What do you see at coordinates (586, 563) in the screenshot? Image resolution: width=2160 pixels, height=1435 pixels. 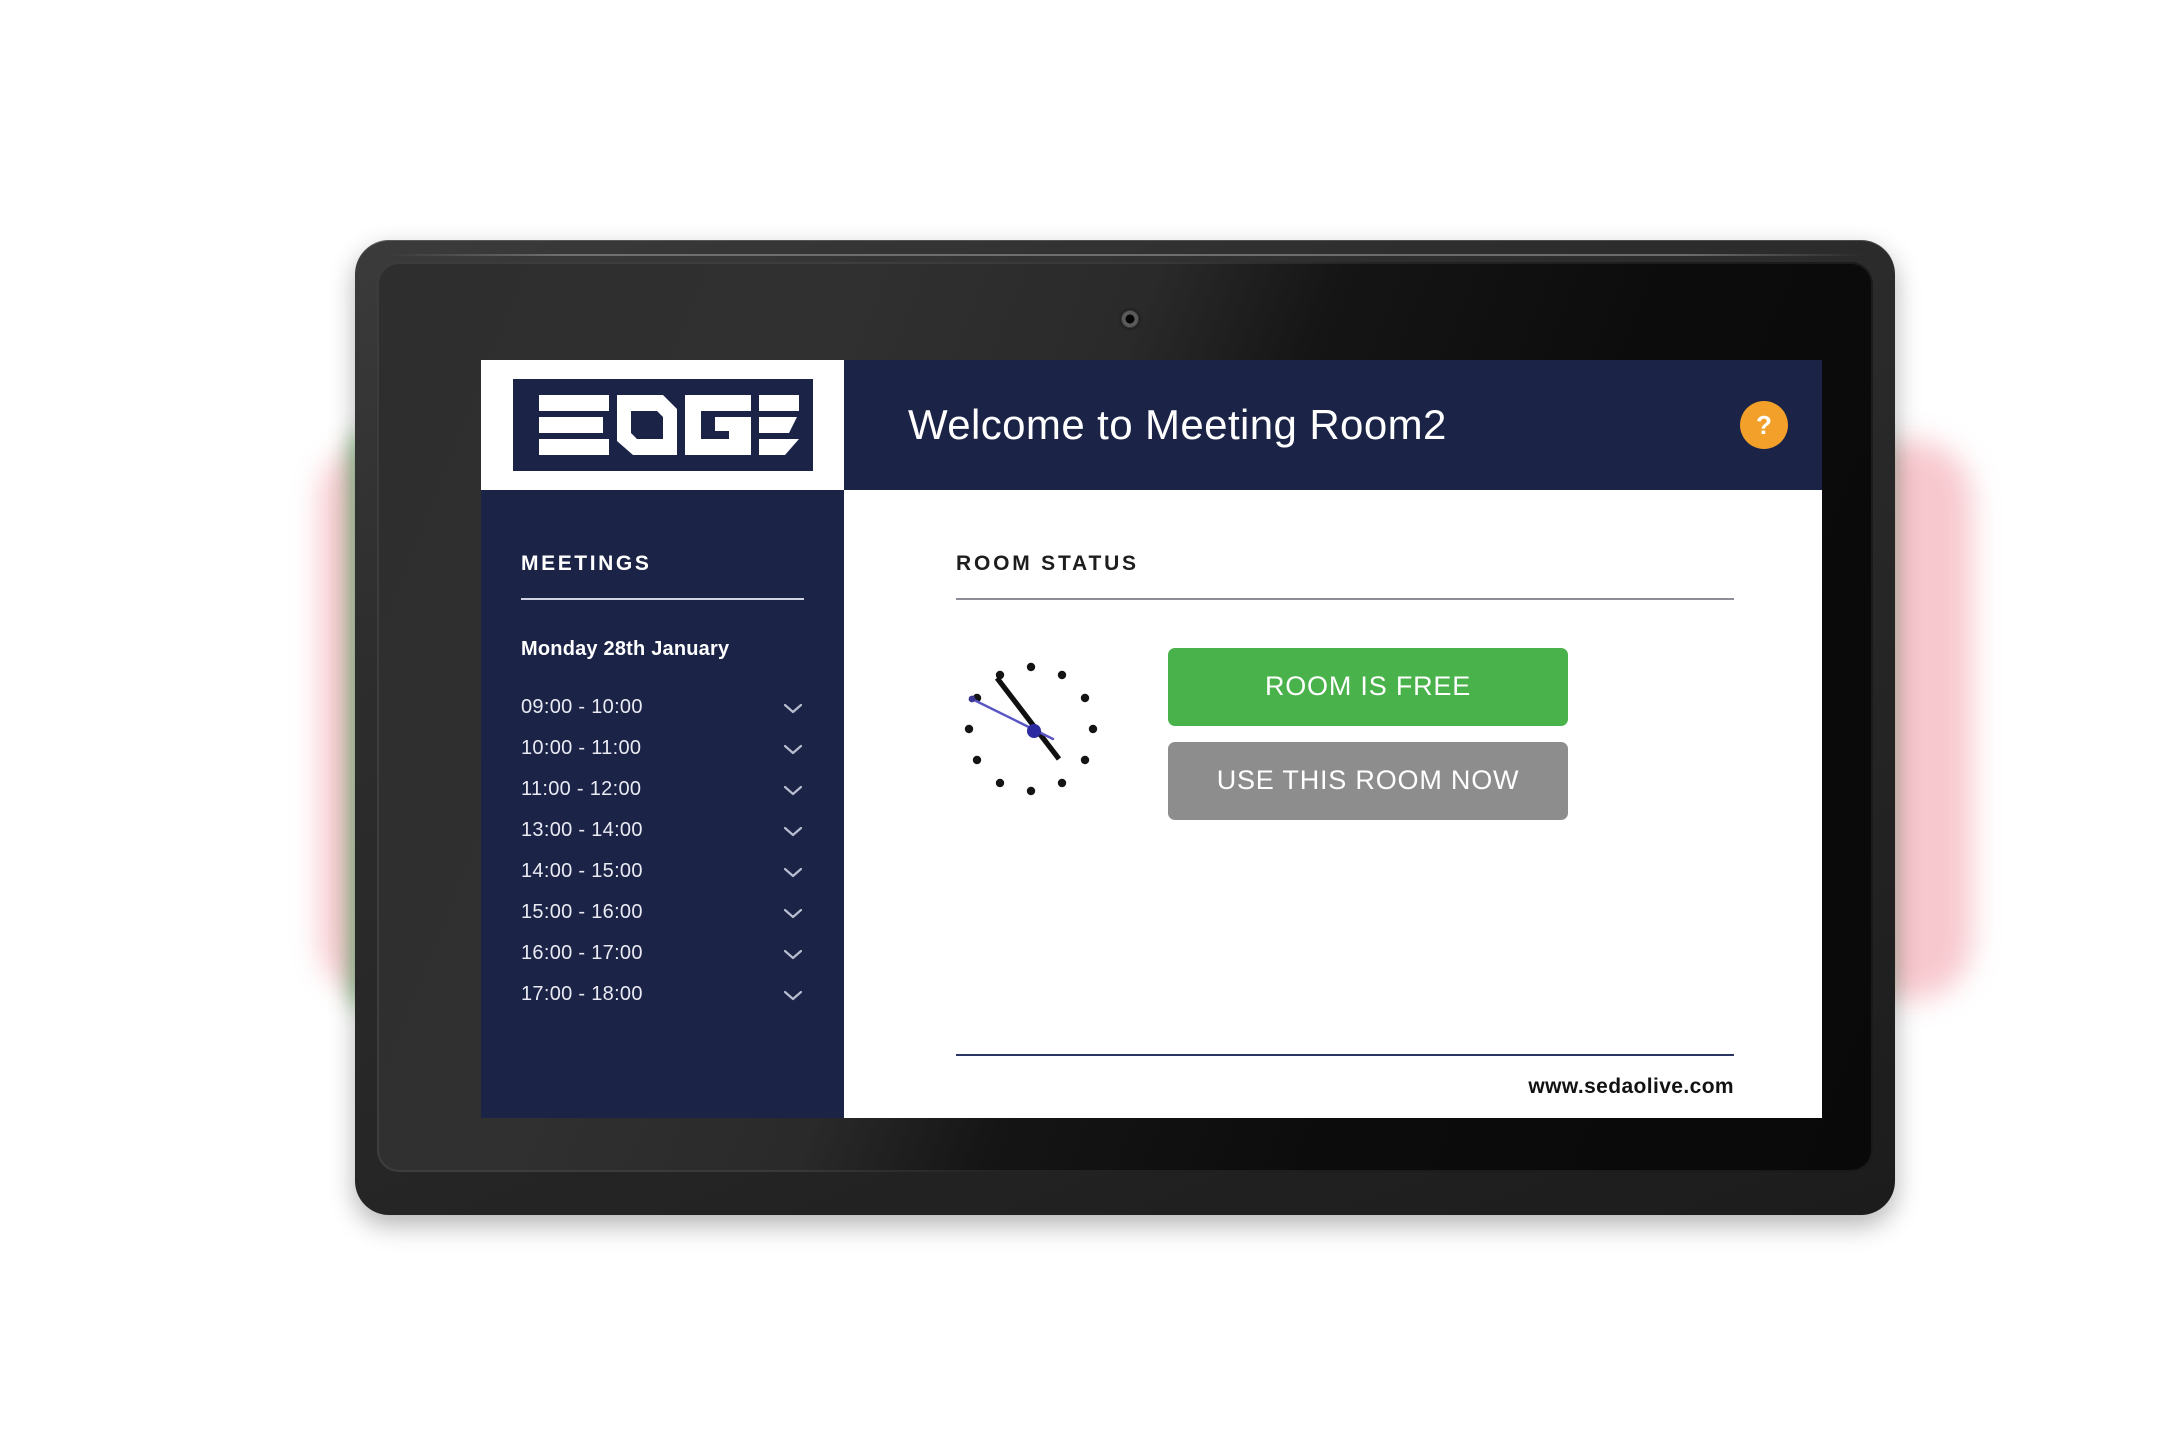 I see `sidebar-heading: MEETINGS` at bounding box center [586, 563].